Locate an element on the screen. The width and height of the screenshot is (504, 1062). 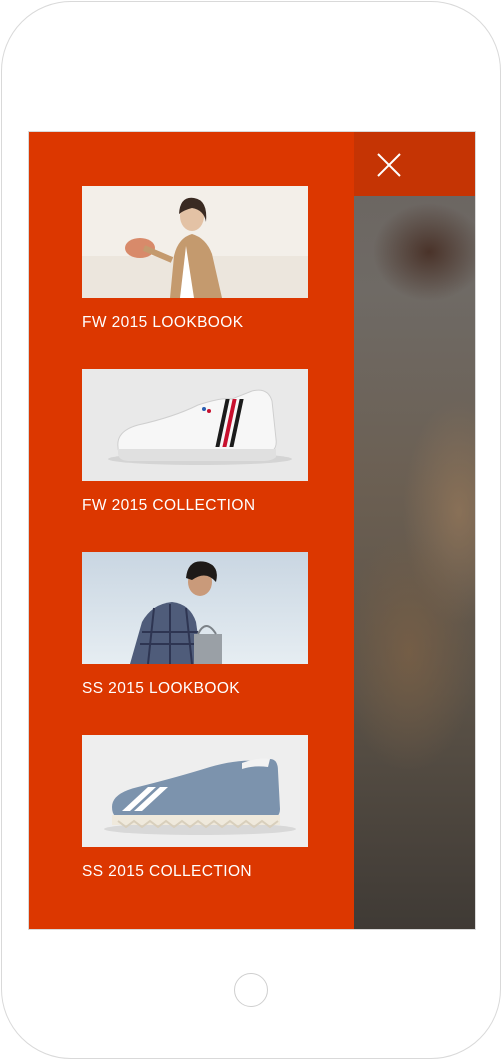
home-button is located at coordinates (251, 990).